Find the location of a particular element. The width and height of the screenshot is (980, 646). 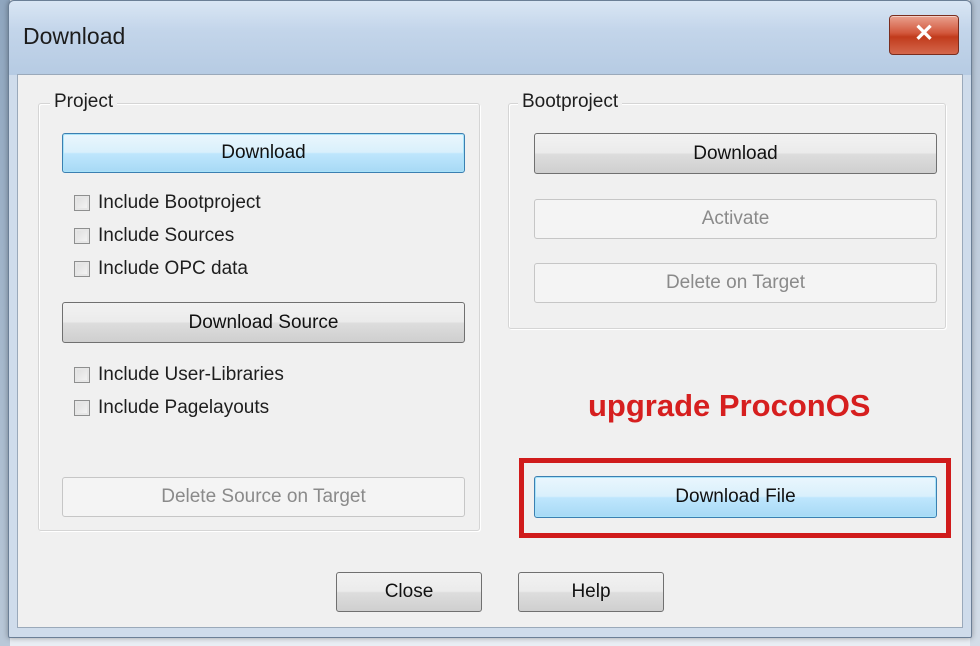

project-download-button: Download is located at coordinates (263, 153).